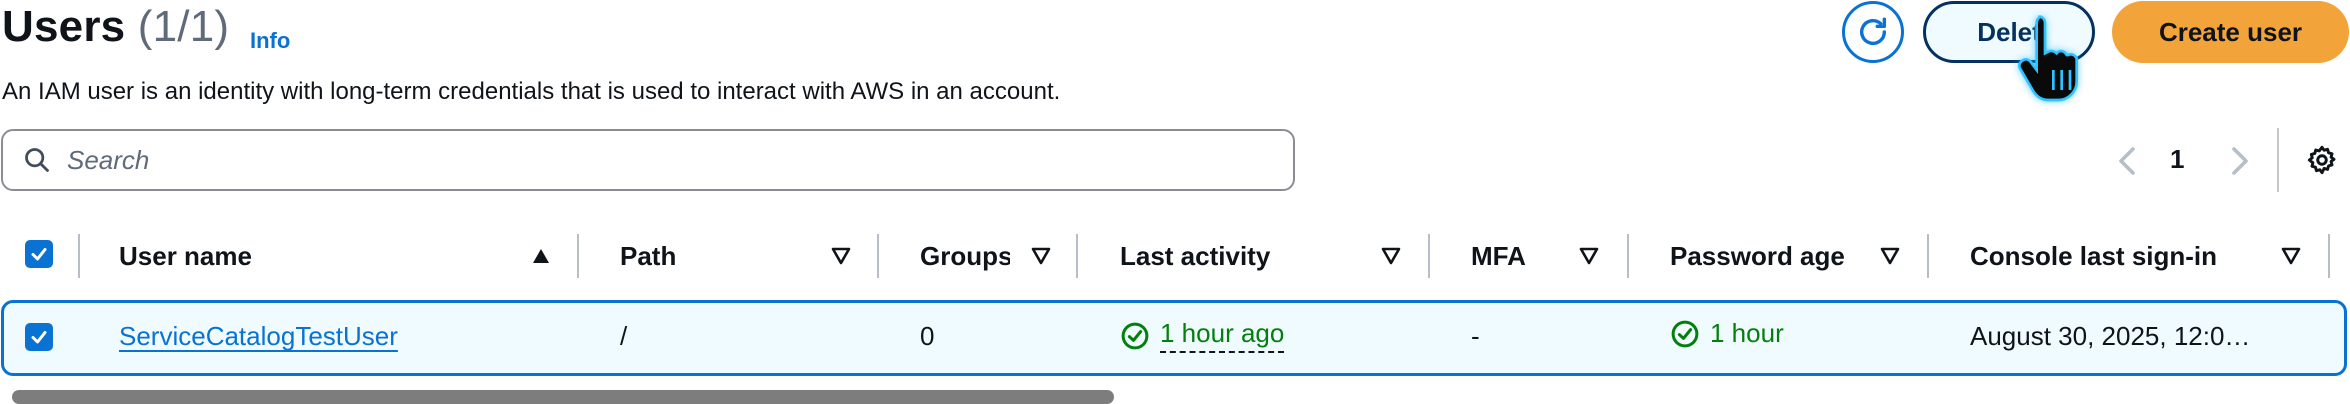 The image size is (2350, 404). I want to click on pagination-divider, so click(2278, 160).